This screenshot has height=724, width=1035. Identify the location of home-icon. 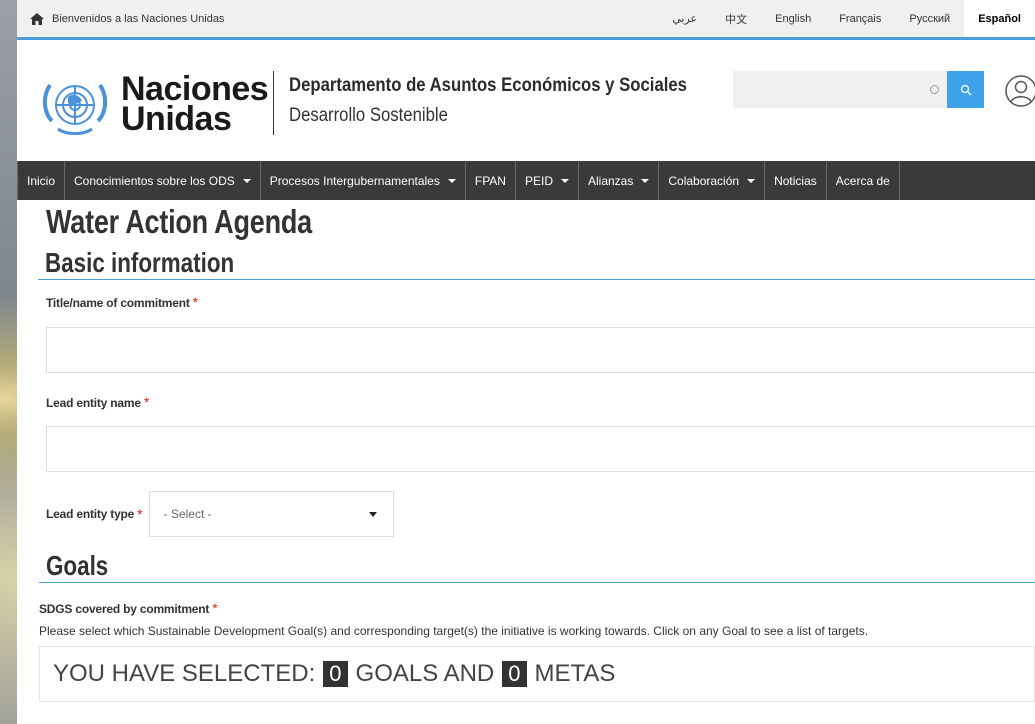
(37, 18).